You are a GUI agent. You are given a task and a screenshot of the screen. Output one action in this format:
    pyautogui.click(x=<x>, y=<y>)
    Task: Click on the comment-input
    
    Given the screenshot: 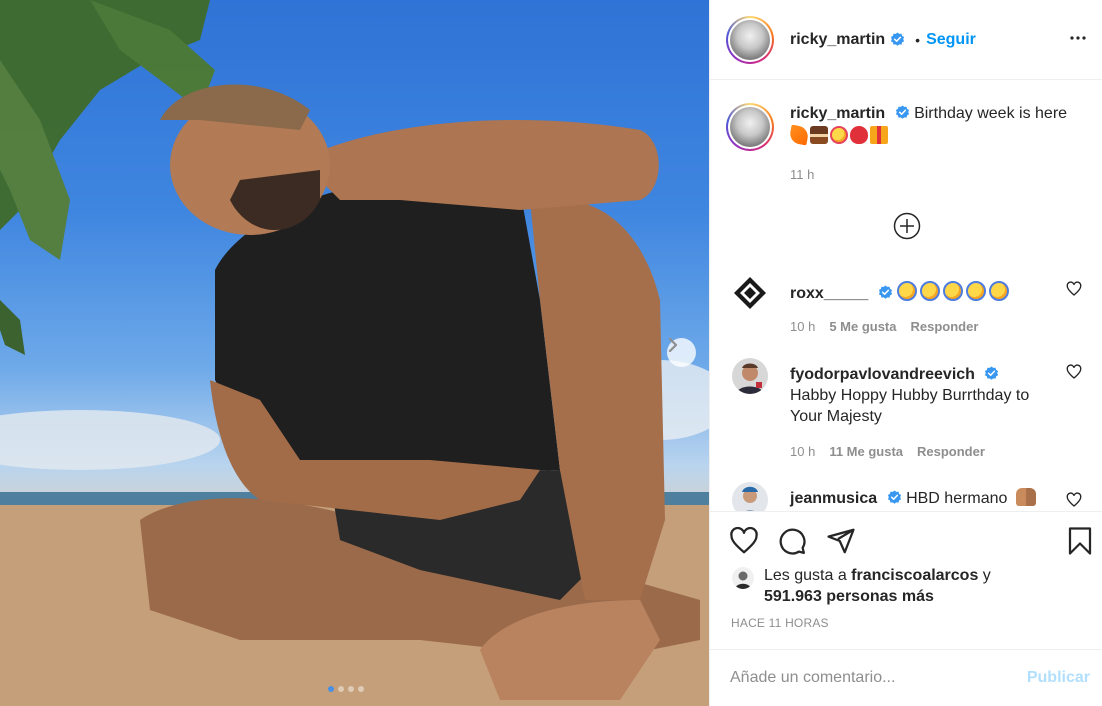 What is the action you would take?
    pyautogui.click(x=878, y=678)
    